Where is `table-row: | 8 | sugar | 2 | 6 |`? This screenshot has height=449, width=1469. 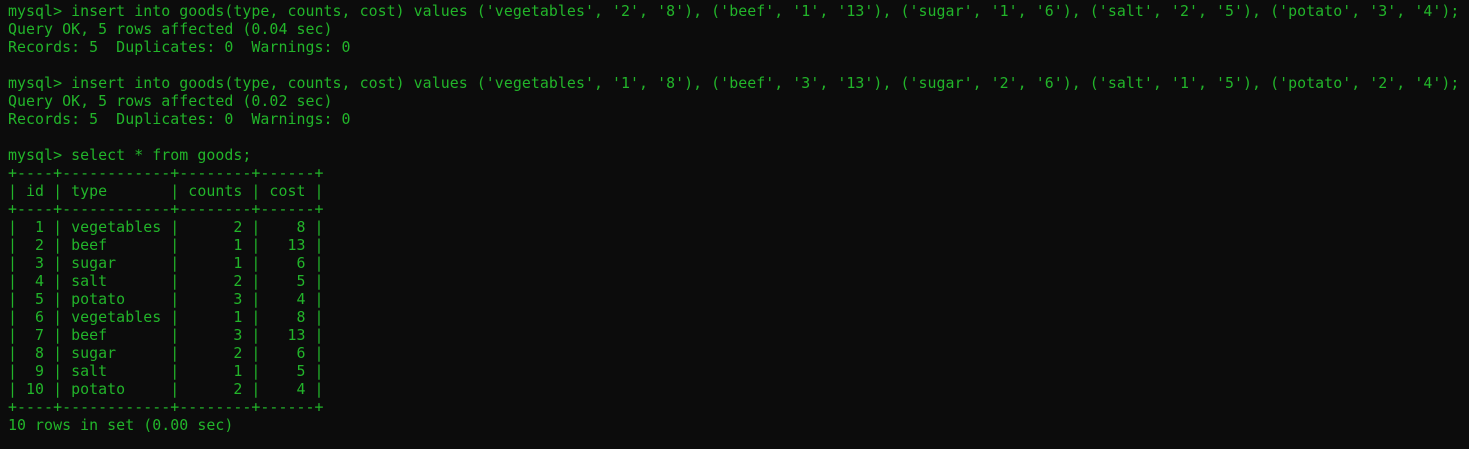 table-row: | 8 | sugar | 2 | 6 | is located at coordinates (166, 353).